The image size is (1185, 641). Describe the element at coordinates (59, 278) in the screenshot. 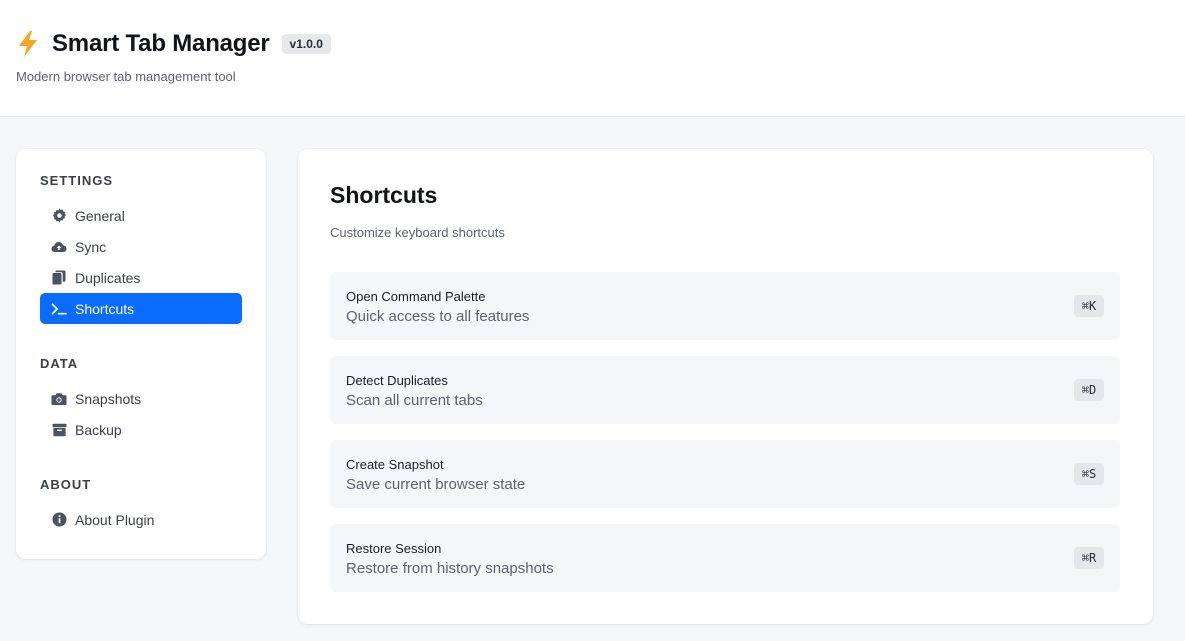

I see `copy-icon` at that location.